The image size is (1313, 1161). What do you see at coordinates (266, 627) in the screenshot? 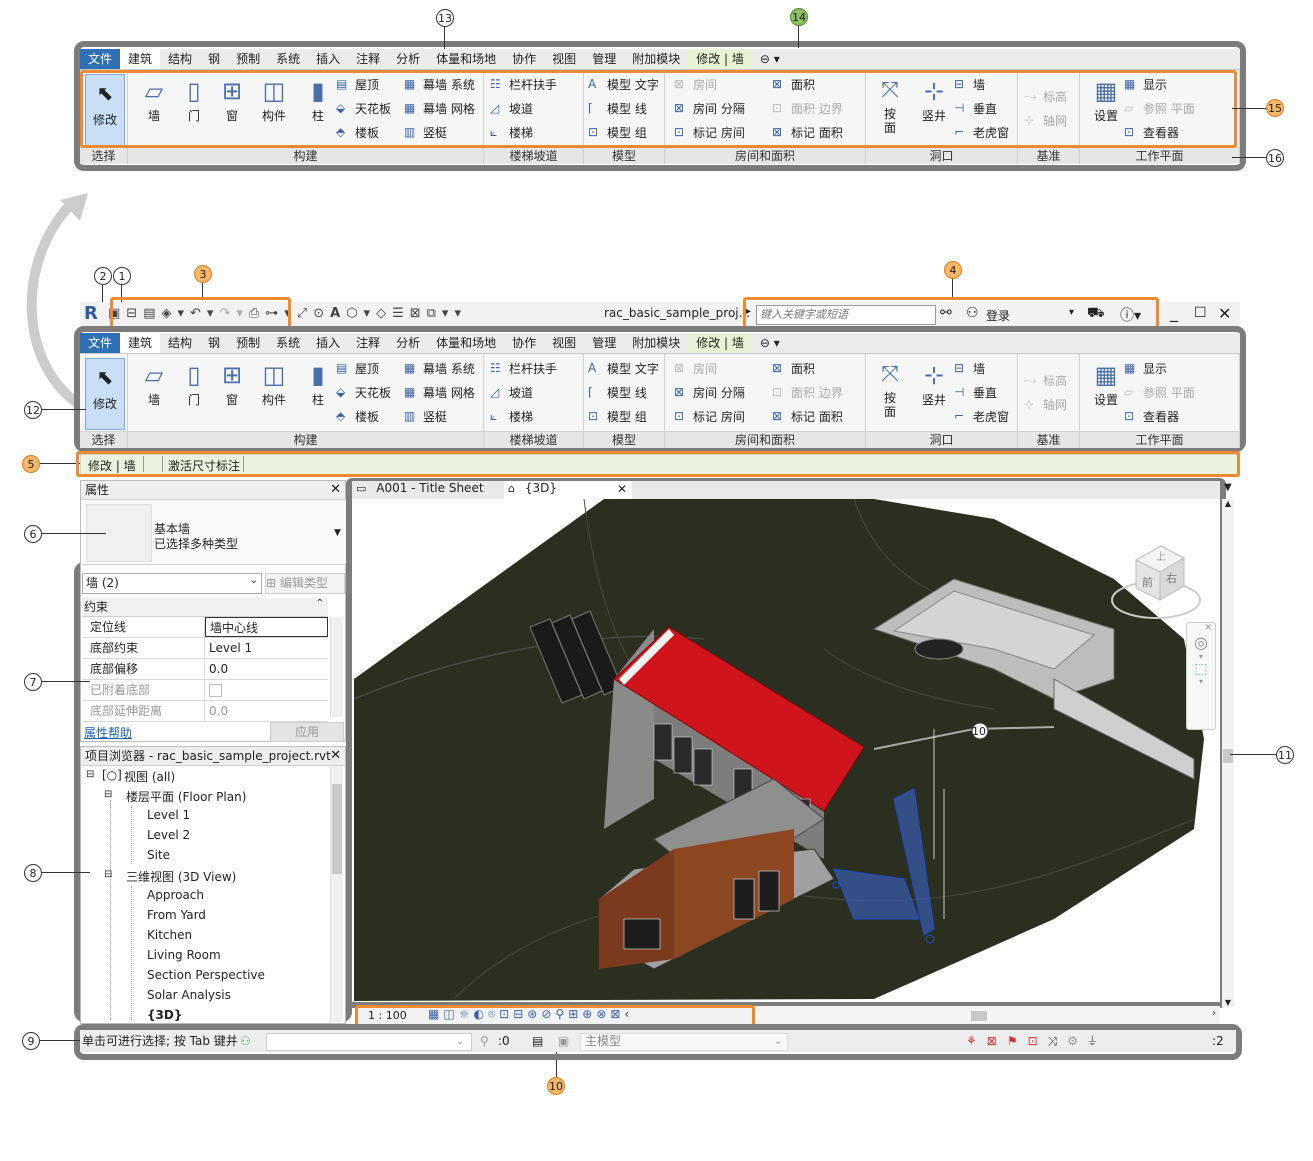
I see `property-value: 墙中心线` at bounding box center [266, 627].